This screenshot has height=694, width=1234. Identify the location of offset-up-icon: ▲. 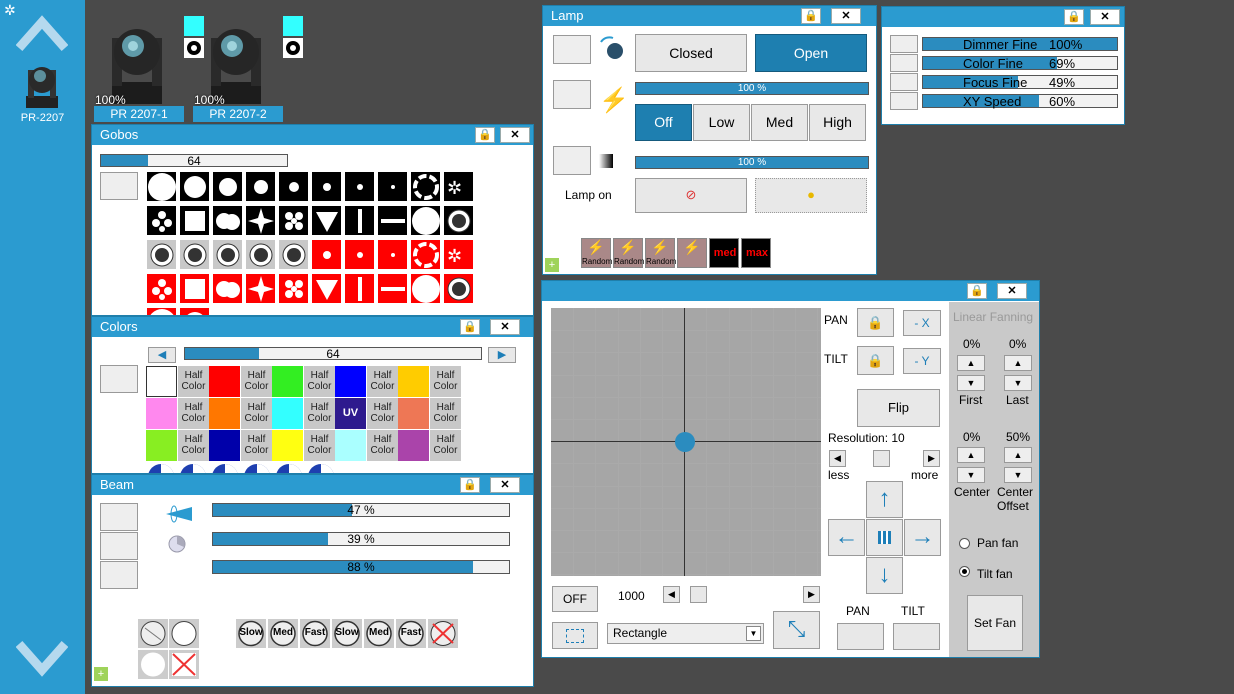
(1018, 455).